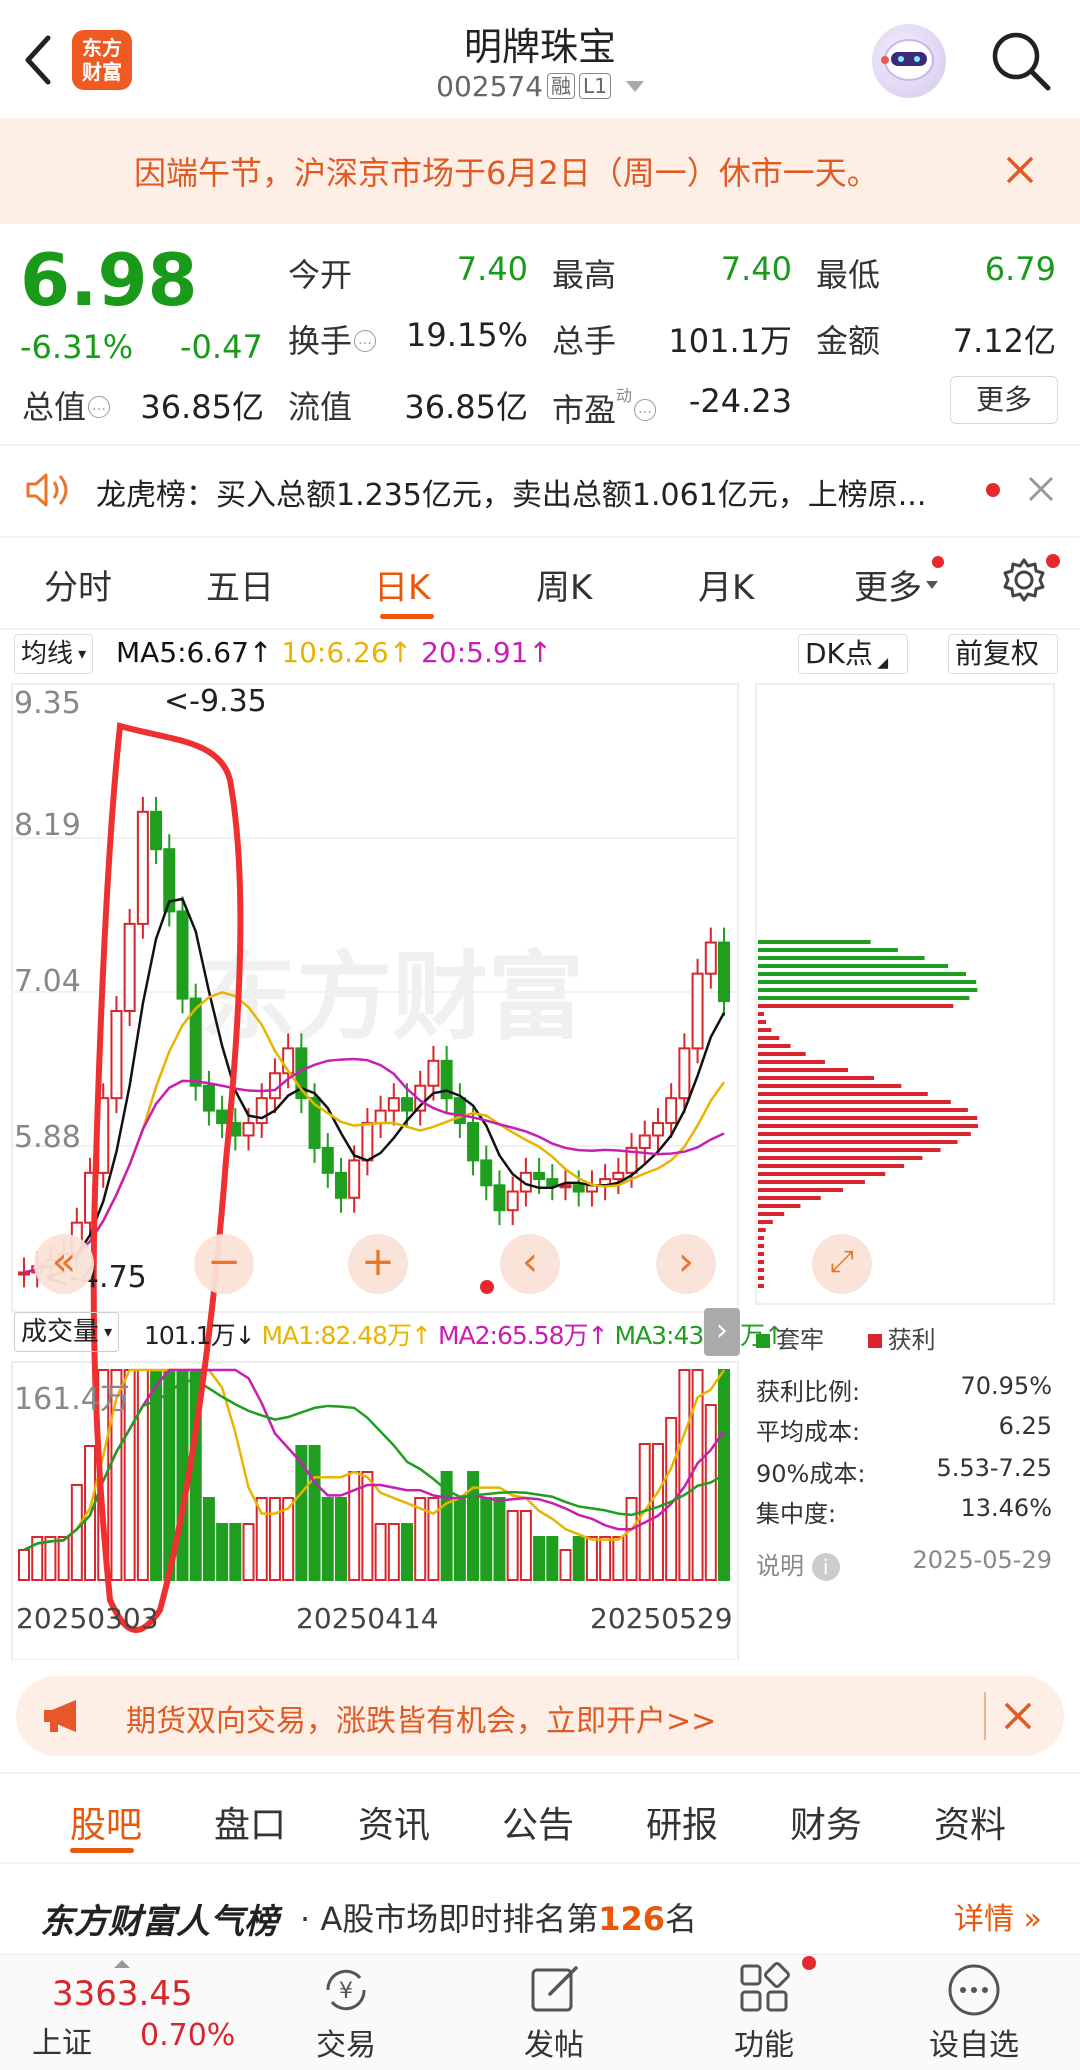 The image size is (1080, 2070). What do you see at coordinates (764, 2042) in the screenshot?
I see `nav-function-label: 功能` at bounding box center [764, 2042].